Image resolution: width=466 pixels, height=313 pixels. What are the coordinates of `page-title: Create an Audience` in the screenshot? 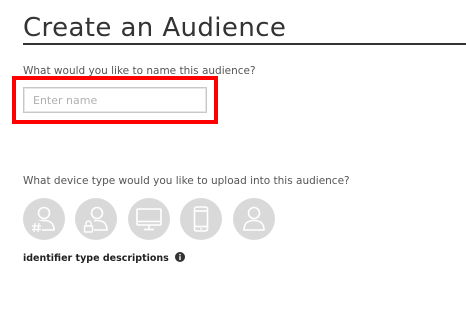 It's located at (155, 28).